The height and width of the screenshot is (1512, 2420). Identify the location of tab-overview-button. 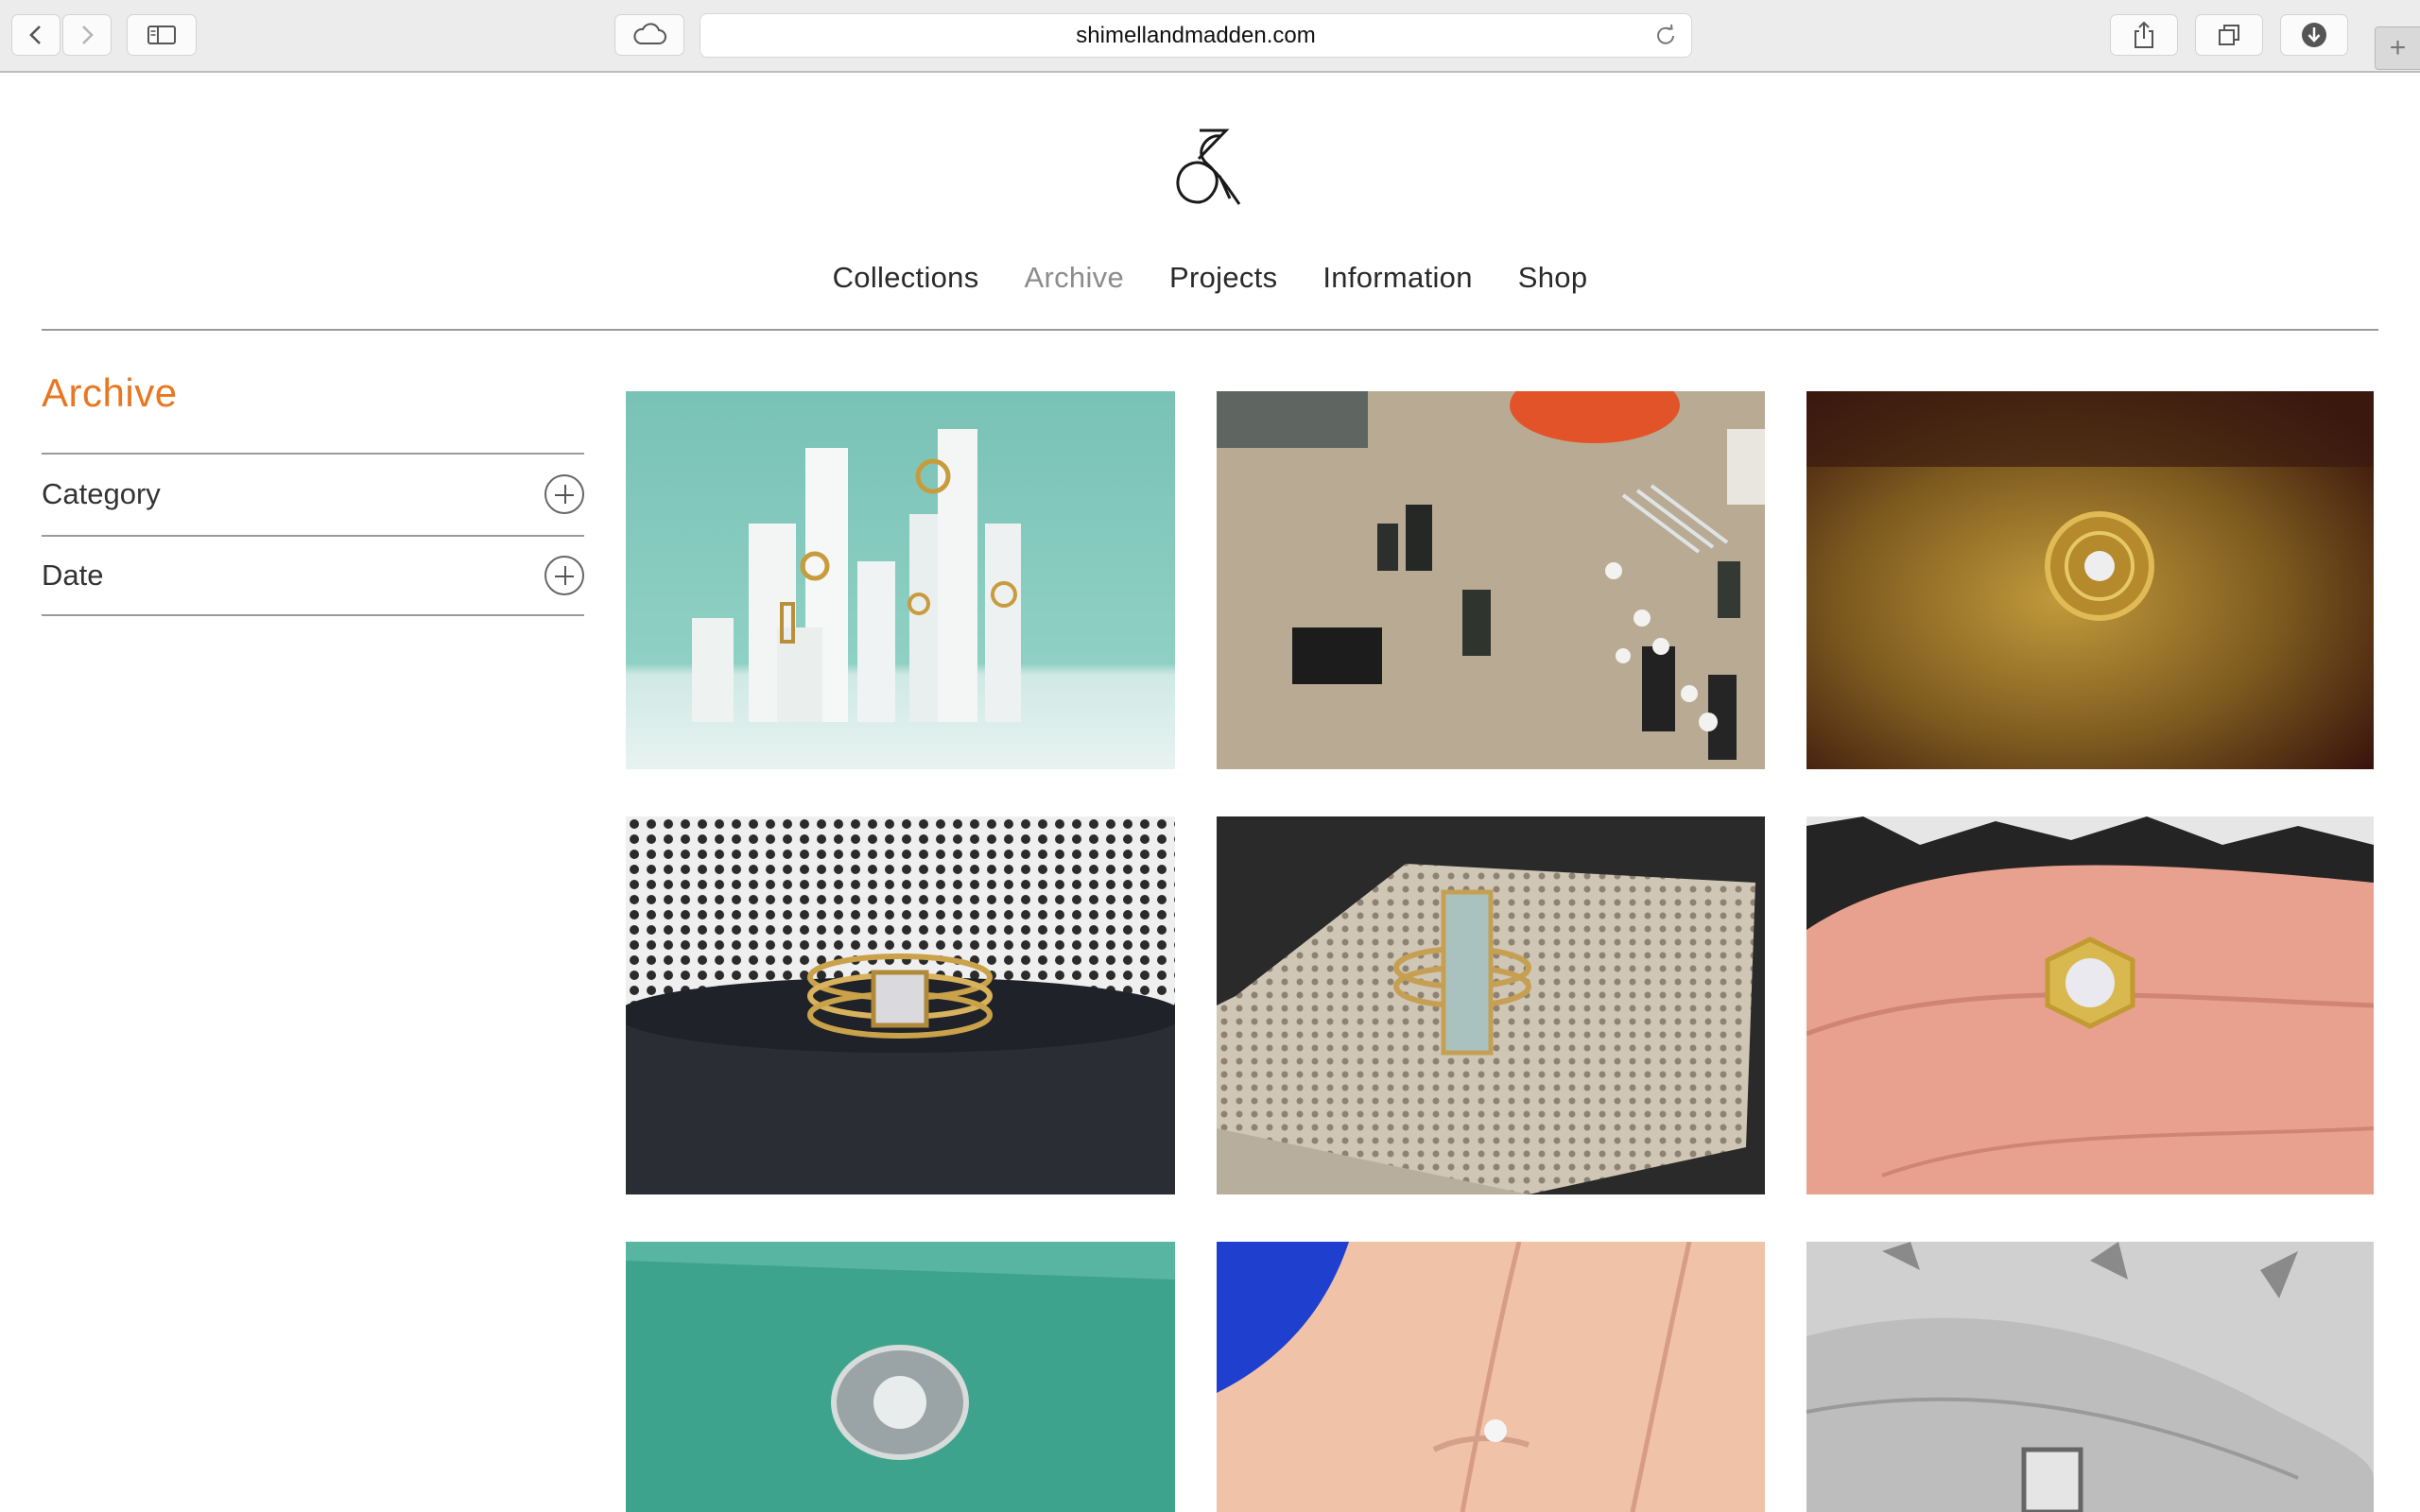
(2229, 35).